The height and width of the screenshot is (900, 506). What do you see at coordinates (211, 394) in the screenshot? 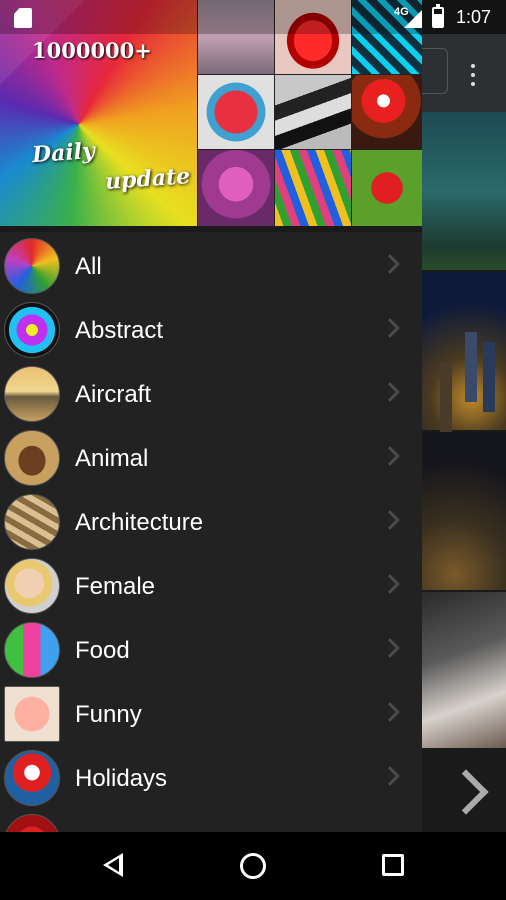
I see `category-item-aircraft: Aircraft` at bounding box center [211, 394].